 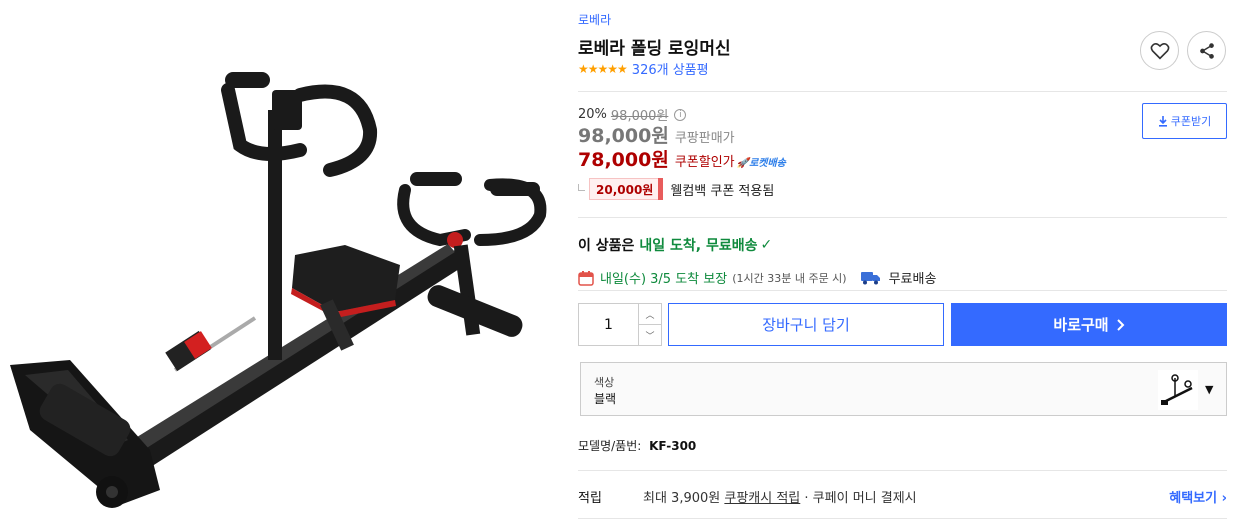 What do you see at coordinates (603, 68) in the screenshot?
I see `rating-stars: ★★★★★` at bounding box center [603, 68].